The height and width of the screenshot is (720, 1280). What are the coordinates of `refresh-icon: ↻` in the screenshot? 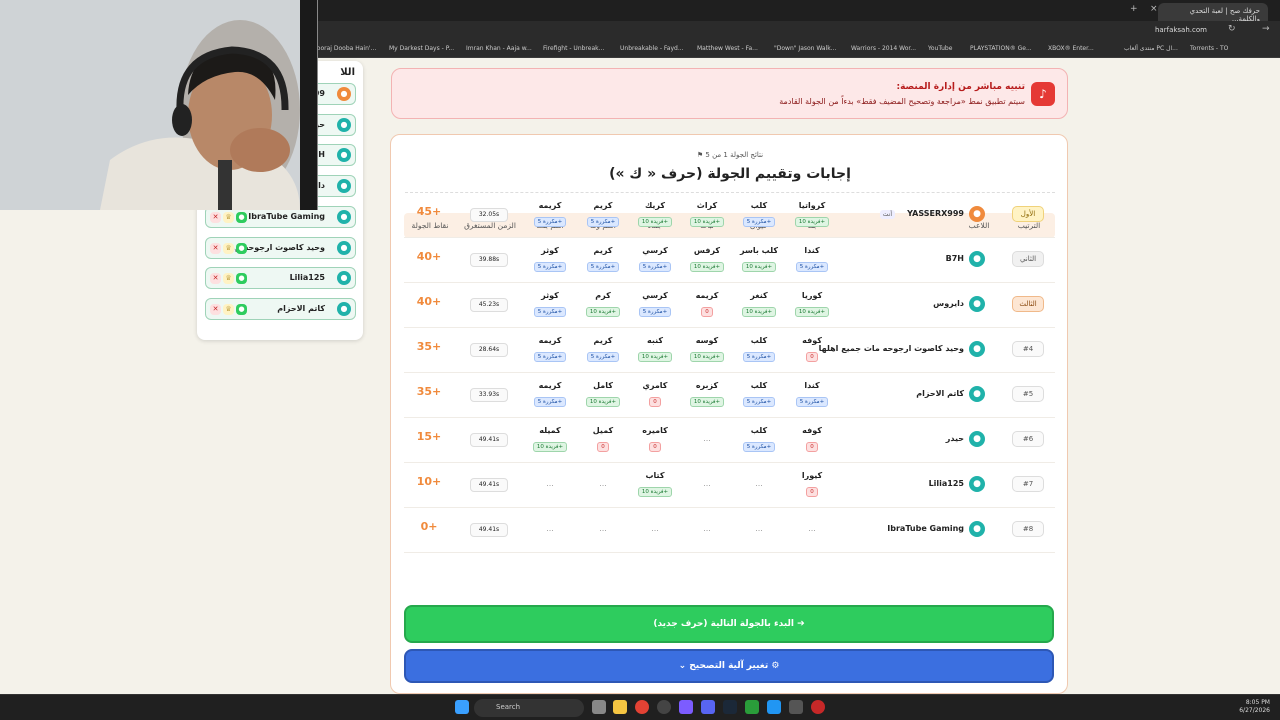 It's located at (1232, 29).